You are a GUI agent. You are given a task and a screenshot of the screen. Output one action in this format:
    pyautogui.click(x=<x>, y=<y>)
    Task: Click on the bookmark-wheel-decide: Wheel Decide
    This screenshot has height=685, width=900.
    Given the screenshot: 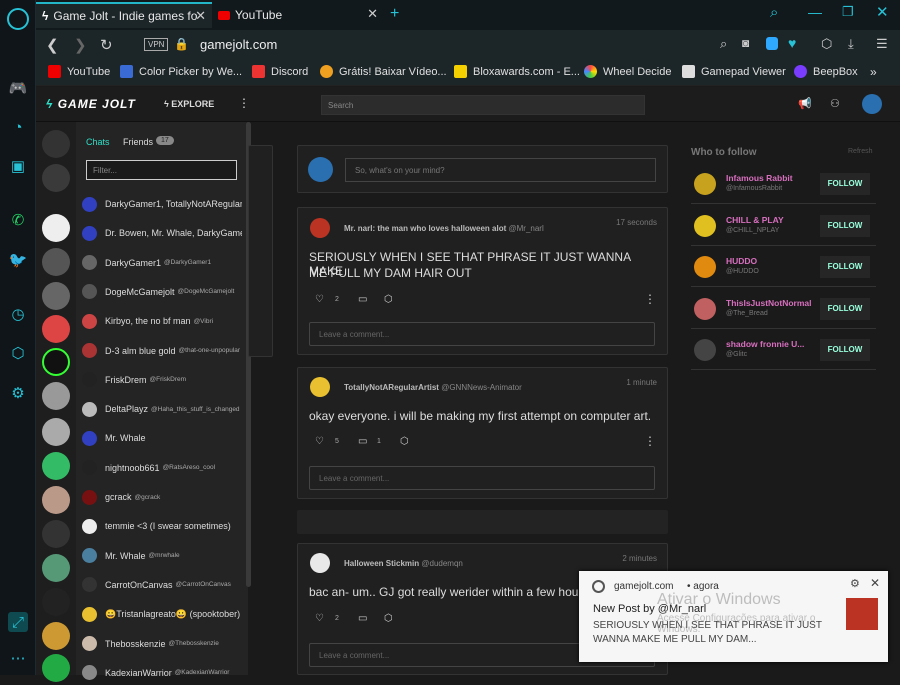 What is the action you would take?
    pyautogui.click(x=627, y=71)
    